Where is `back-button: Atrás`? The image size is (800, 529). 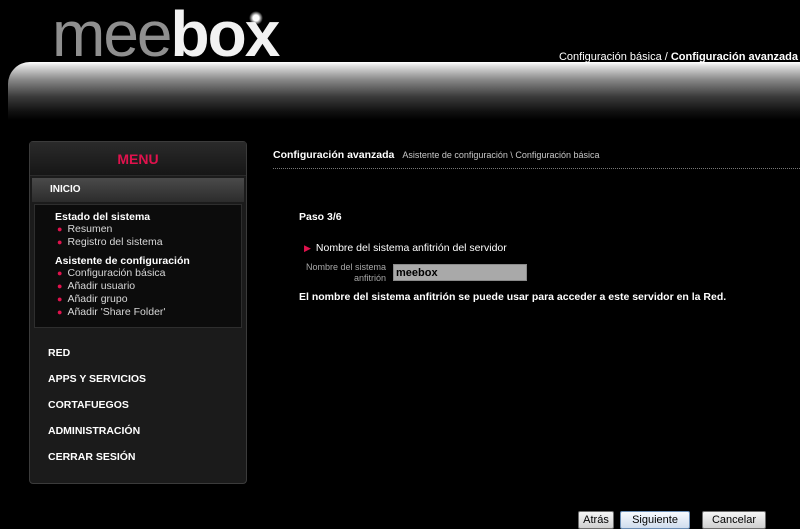 back-button: Atrás is located at coordinates (596, 520).